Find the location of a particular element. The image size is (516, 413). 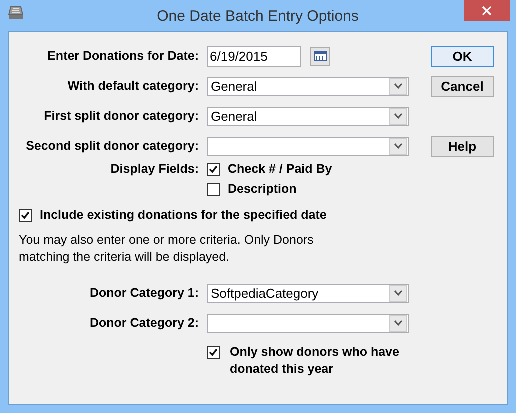

dialog-button: OK is located at coordinates (462, 56).